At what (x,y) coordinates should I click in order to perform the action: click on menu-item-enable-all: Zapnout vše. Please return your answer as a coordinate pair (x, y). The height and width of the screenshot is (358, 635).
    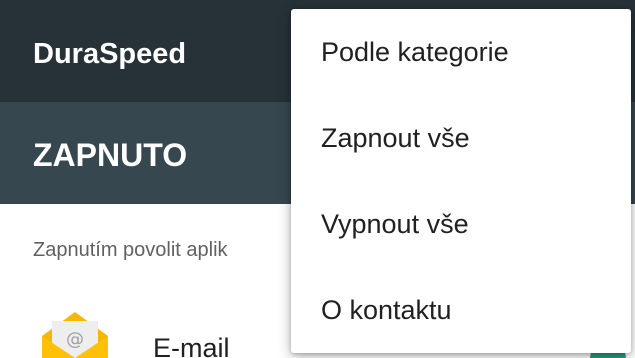
    Looking at the image, I should click on (461, 138).